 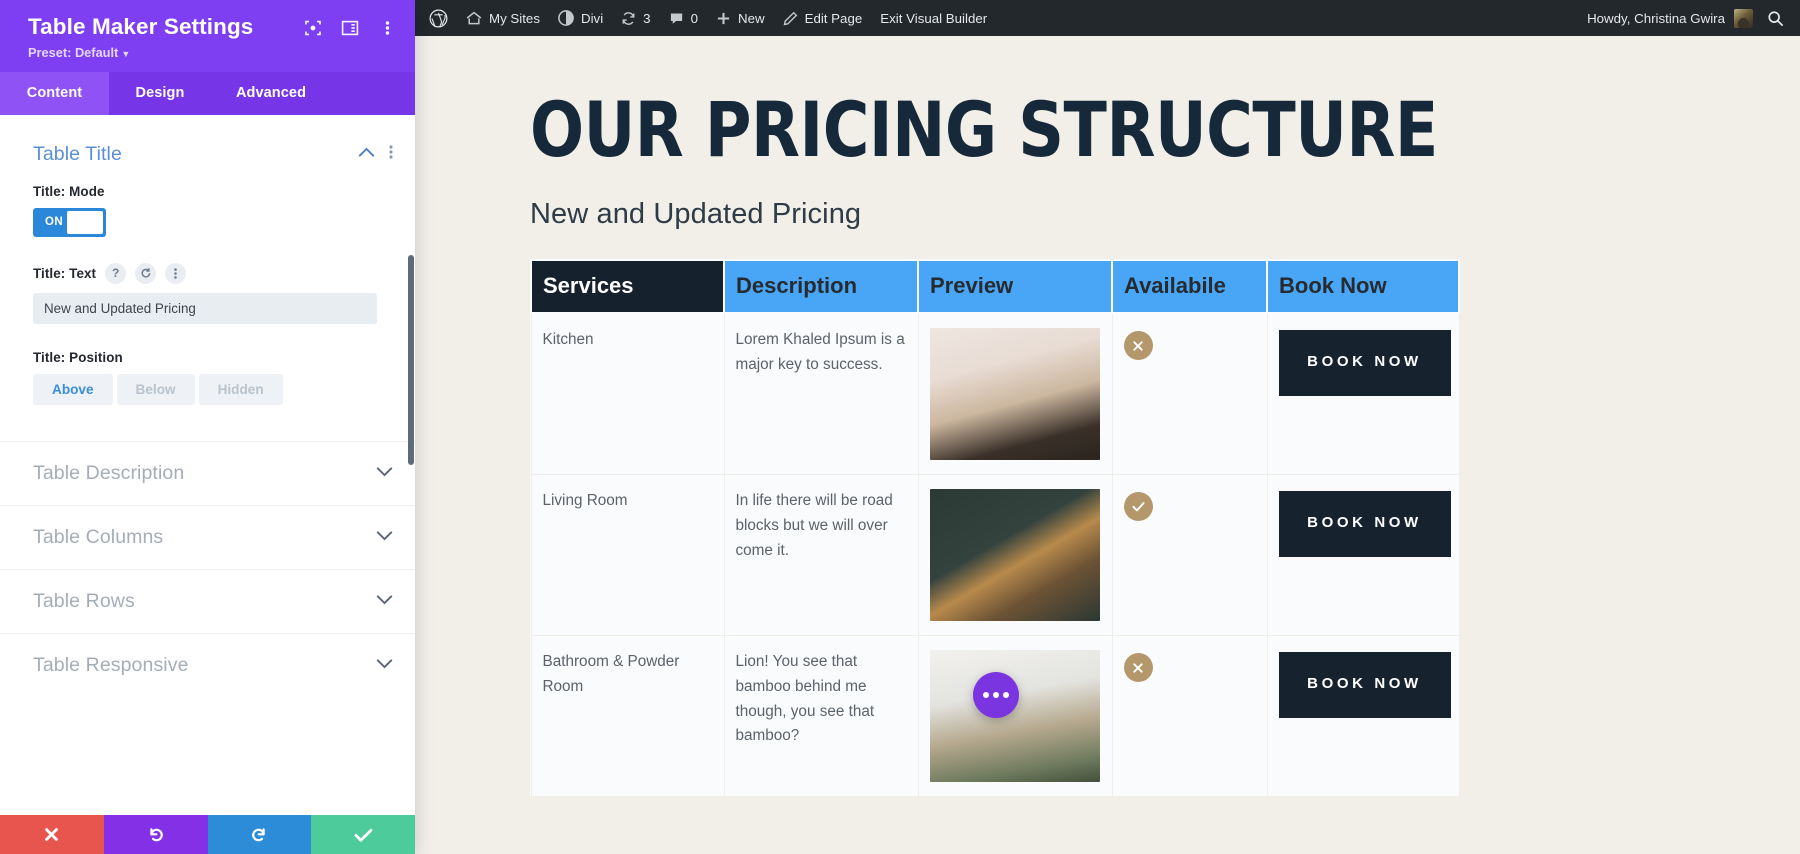 I want to click on title-mode-label: Title: Mode, so click(x=69, y=191).